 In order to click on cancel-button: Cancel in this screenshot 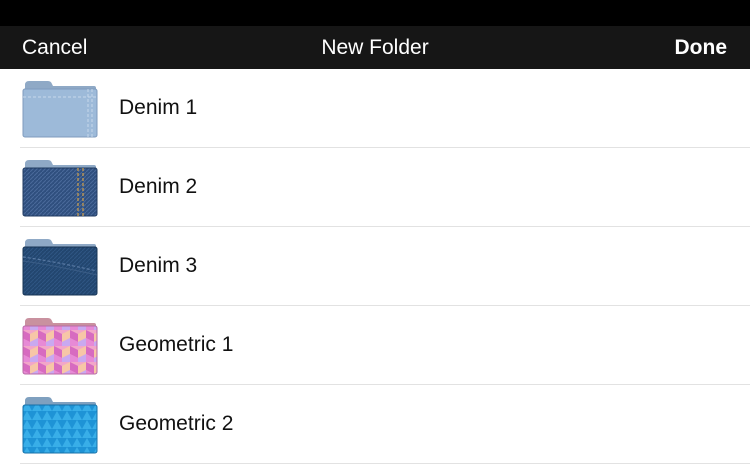, I will do `click(54, 47)`.